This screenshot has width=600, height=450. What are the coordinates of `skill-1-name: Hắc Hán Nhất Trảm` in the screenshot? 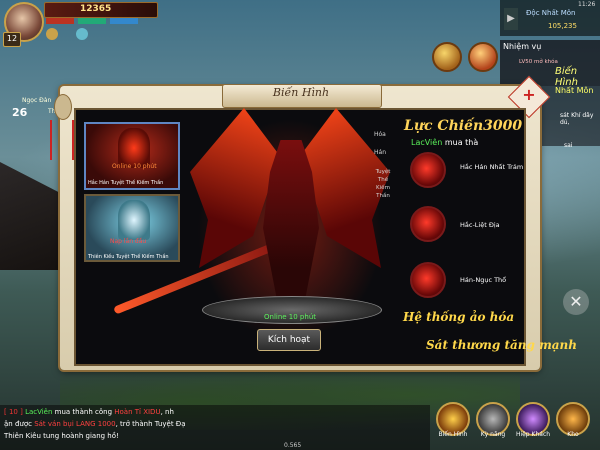 It's located at (492, 167).